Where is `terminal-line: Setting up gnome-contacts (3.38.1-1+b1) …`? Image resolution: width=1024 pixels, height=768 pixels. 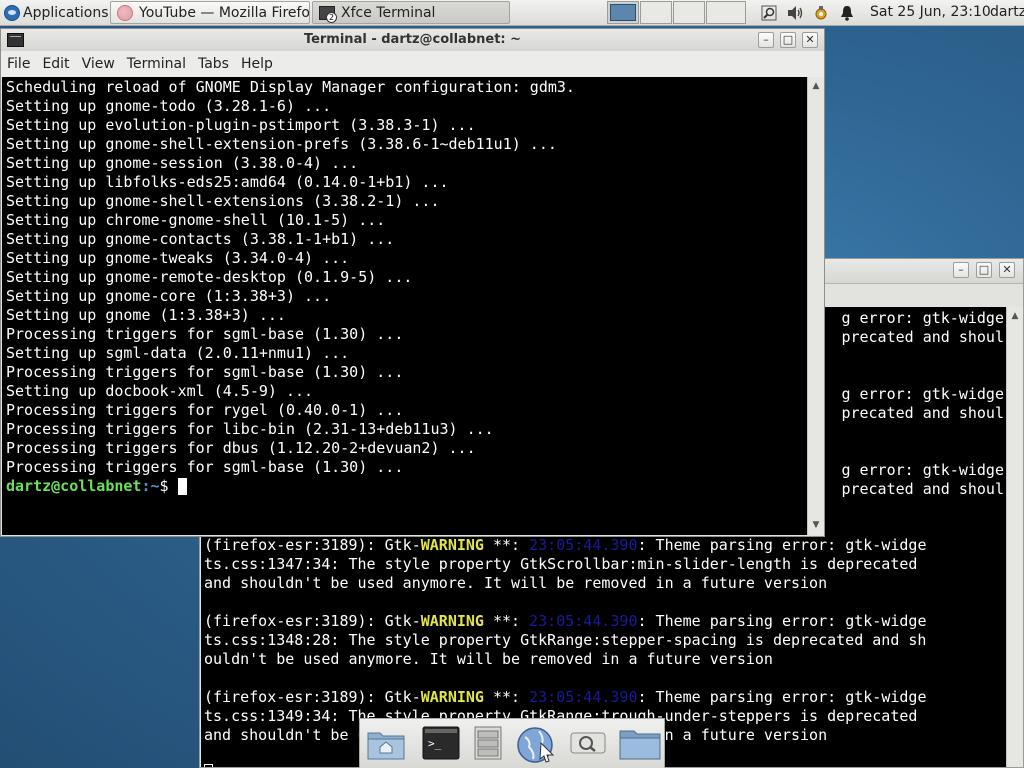
terminal-line: Setting up gnome-contacts (3.38.1-1+b1) … is located at coordinates (200, 239).